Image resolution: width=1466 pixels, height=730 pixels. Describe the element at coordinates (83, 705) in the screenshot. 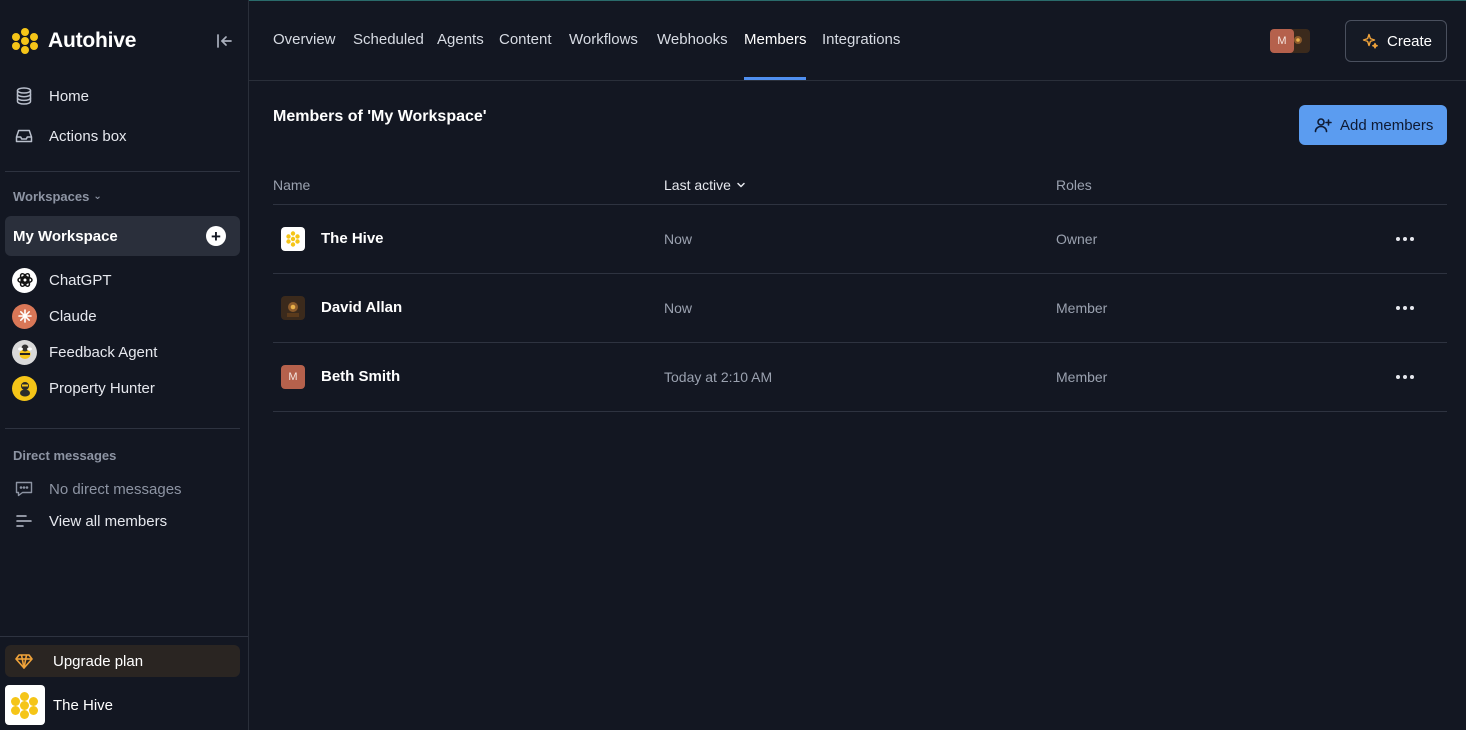

I see `current-user-name: The Hive` at that location.